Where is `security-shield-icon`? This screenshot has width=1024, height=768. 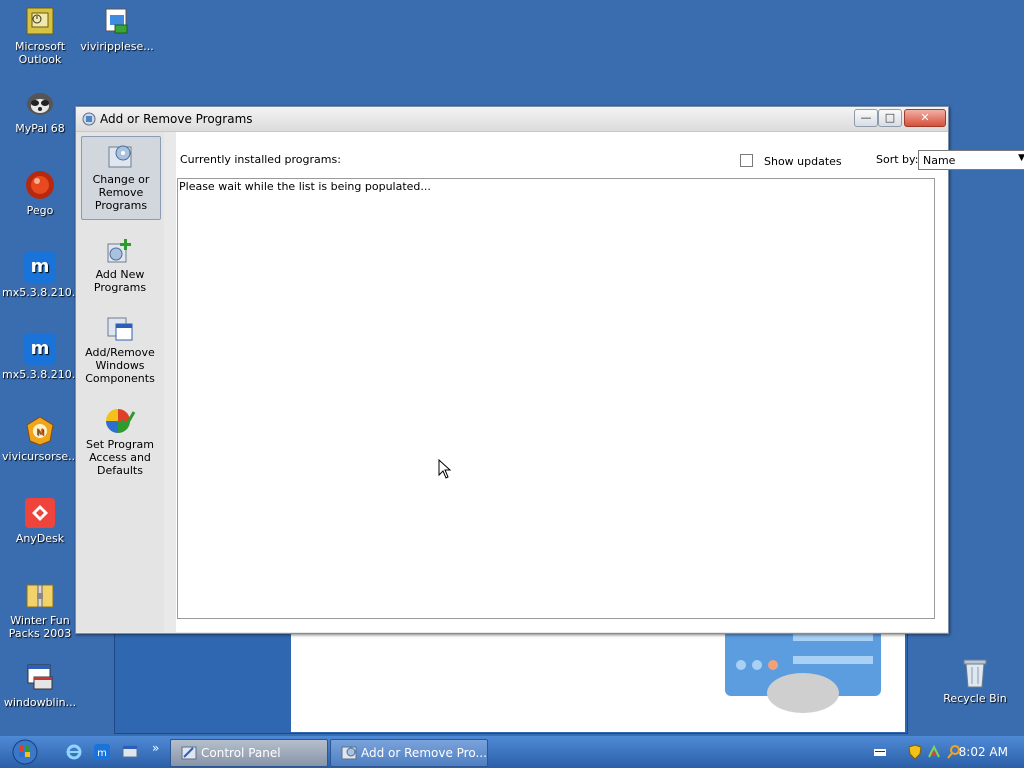
security-shield-icon is located at coordinates (915, 753).